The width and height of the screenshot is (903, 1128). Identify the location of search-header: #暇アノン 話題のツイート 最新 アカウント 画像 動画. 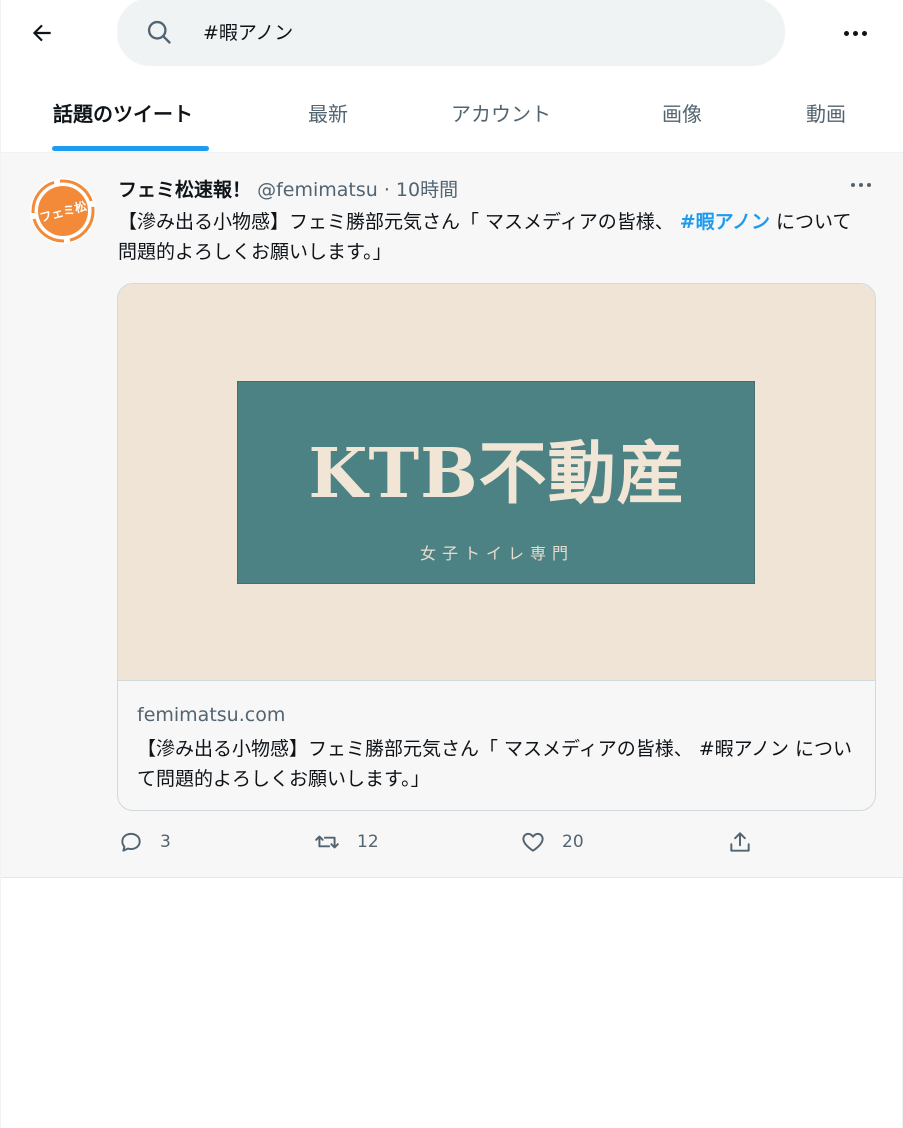
(452, 76).